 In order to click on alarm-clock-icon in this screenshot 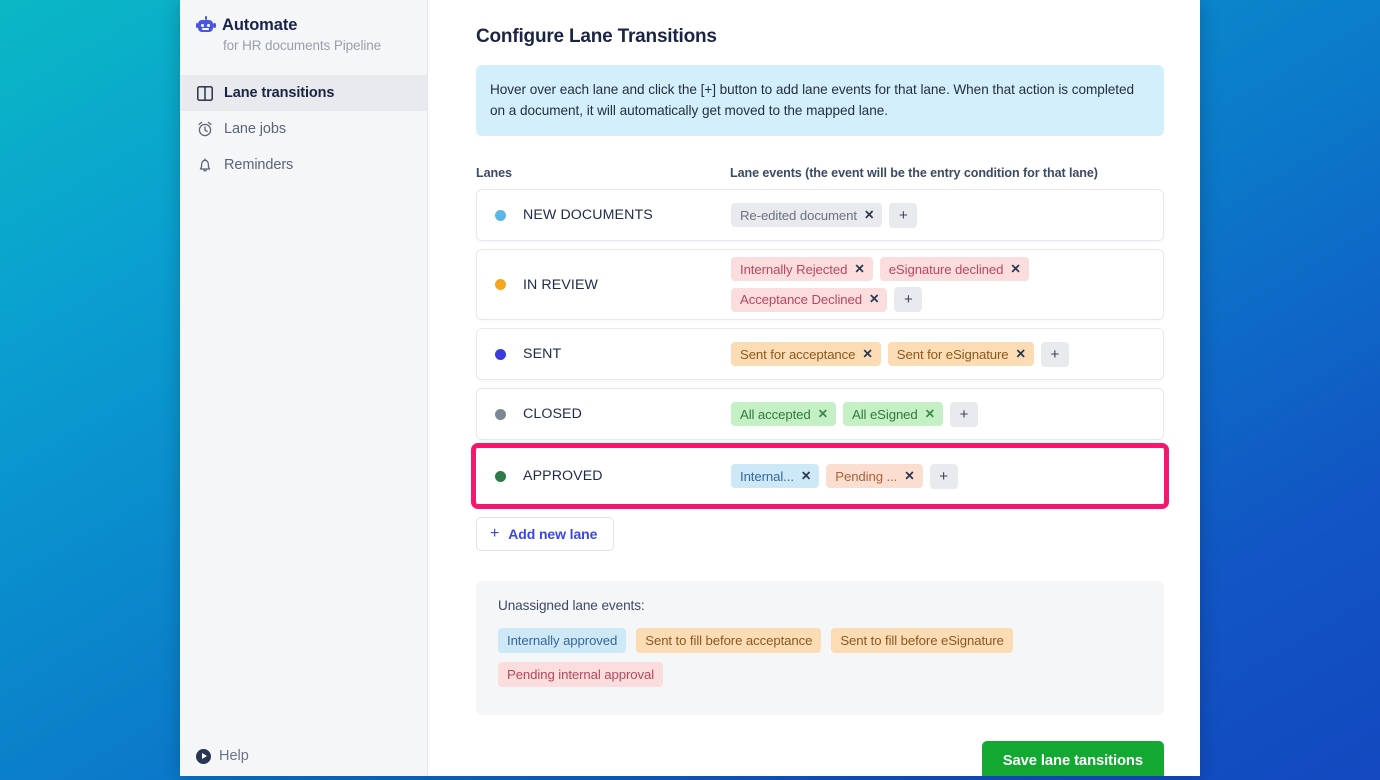, I will do `click(204, 129)`.